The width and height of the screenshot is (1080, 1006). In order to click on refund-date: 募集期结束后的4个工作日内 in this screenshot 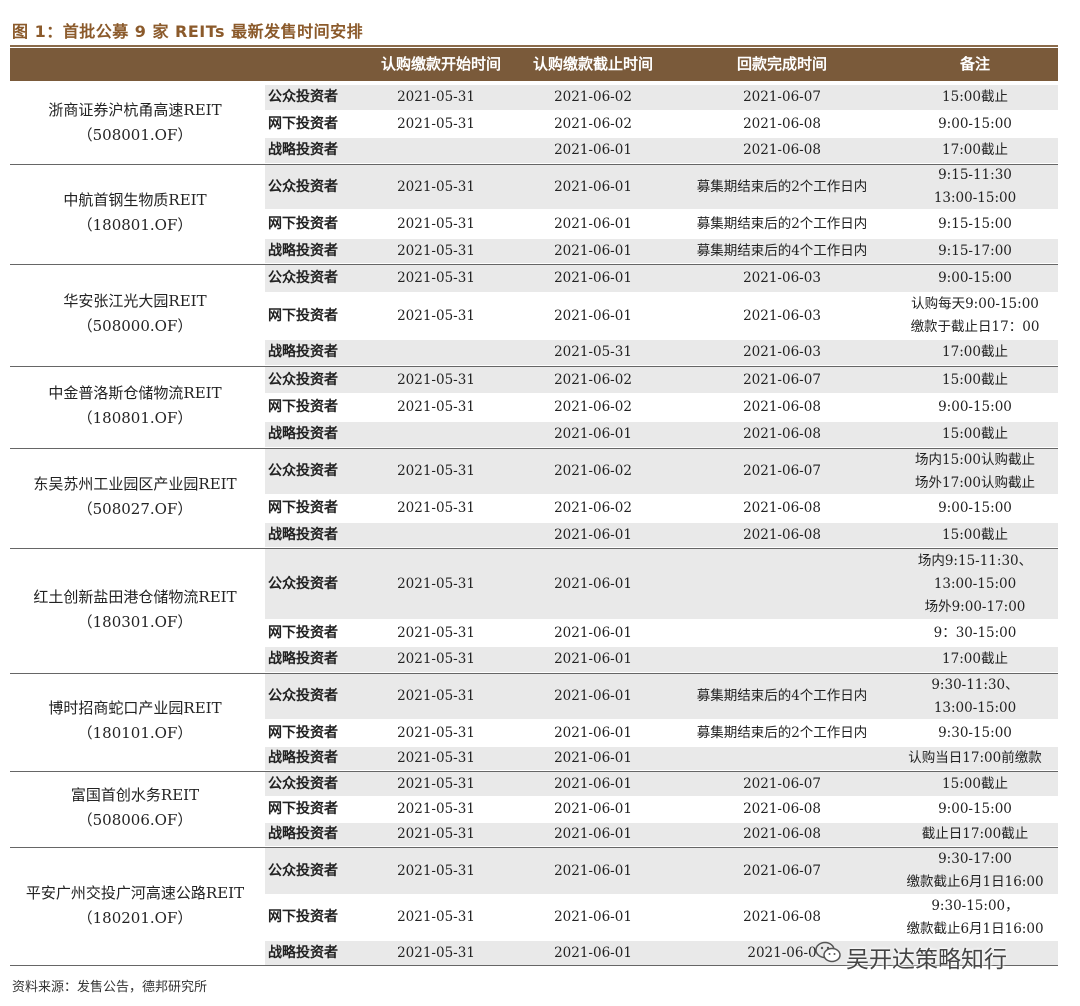, I will do `click(782, 251)`.